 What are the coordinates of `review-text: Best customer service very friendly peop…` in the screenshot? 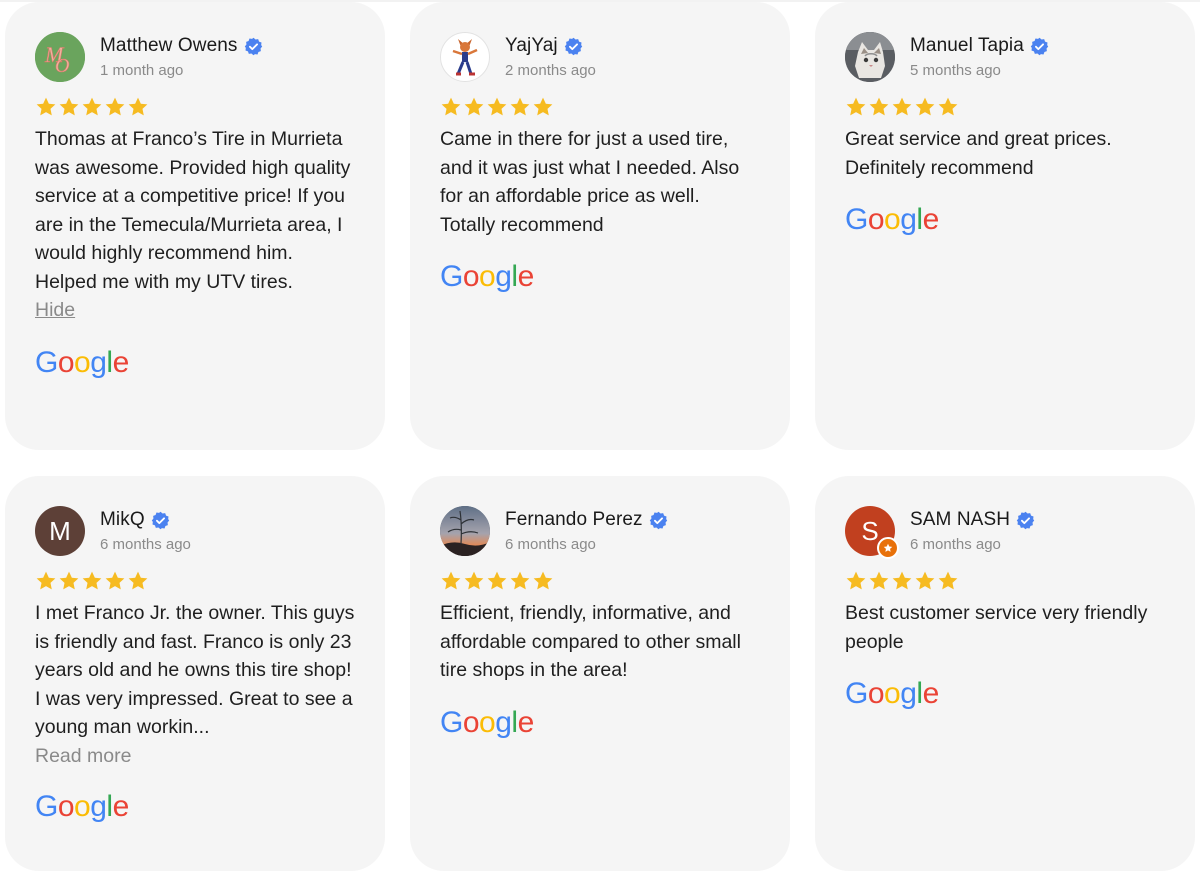 It's located at (996, 627).